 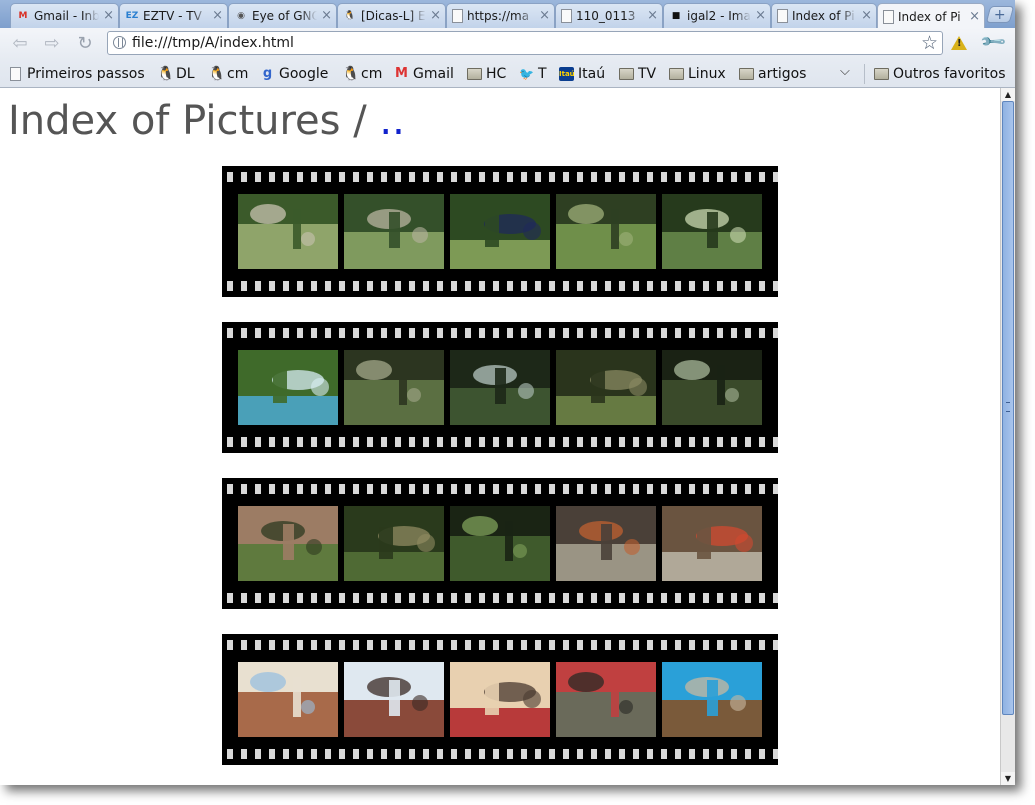 I want to click on photo-thumbnail-dark-forest, so click(x=712, y=387).